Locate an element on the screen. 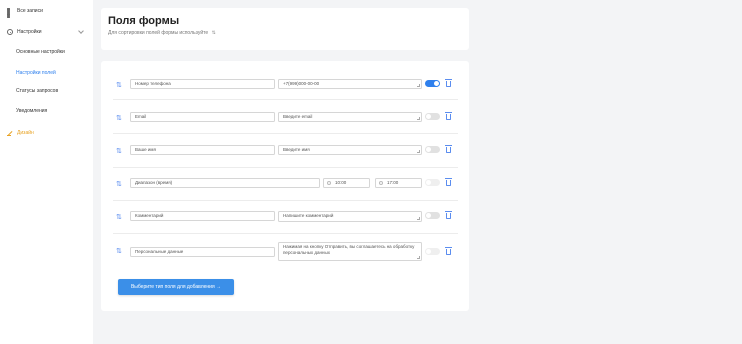 This screenshot has height=344, width=742. sidebar-item-label: Все записи is located at coordinates (30, 11).